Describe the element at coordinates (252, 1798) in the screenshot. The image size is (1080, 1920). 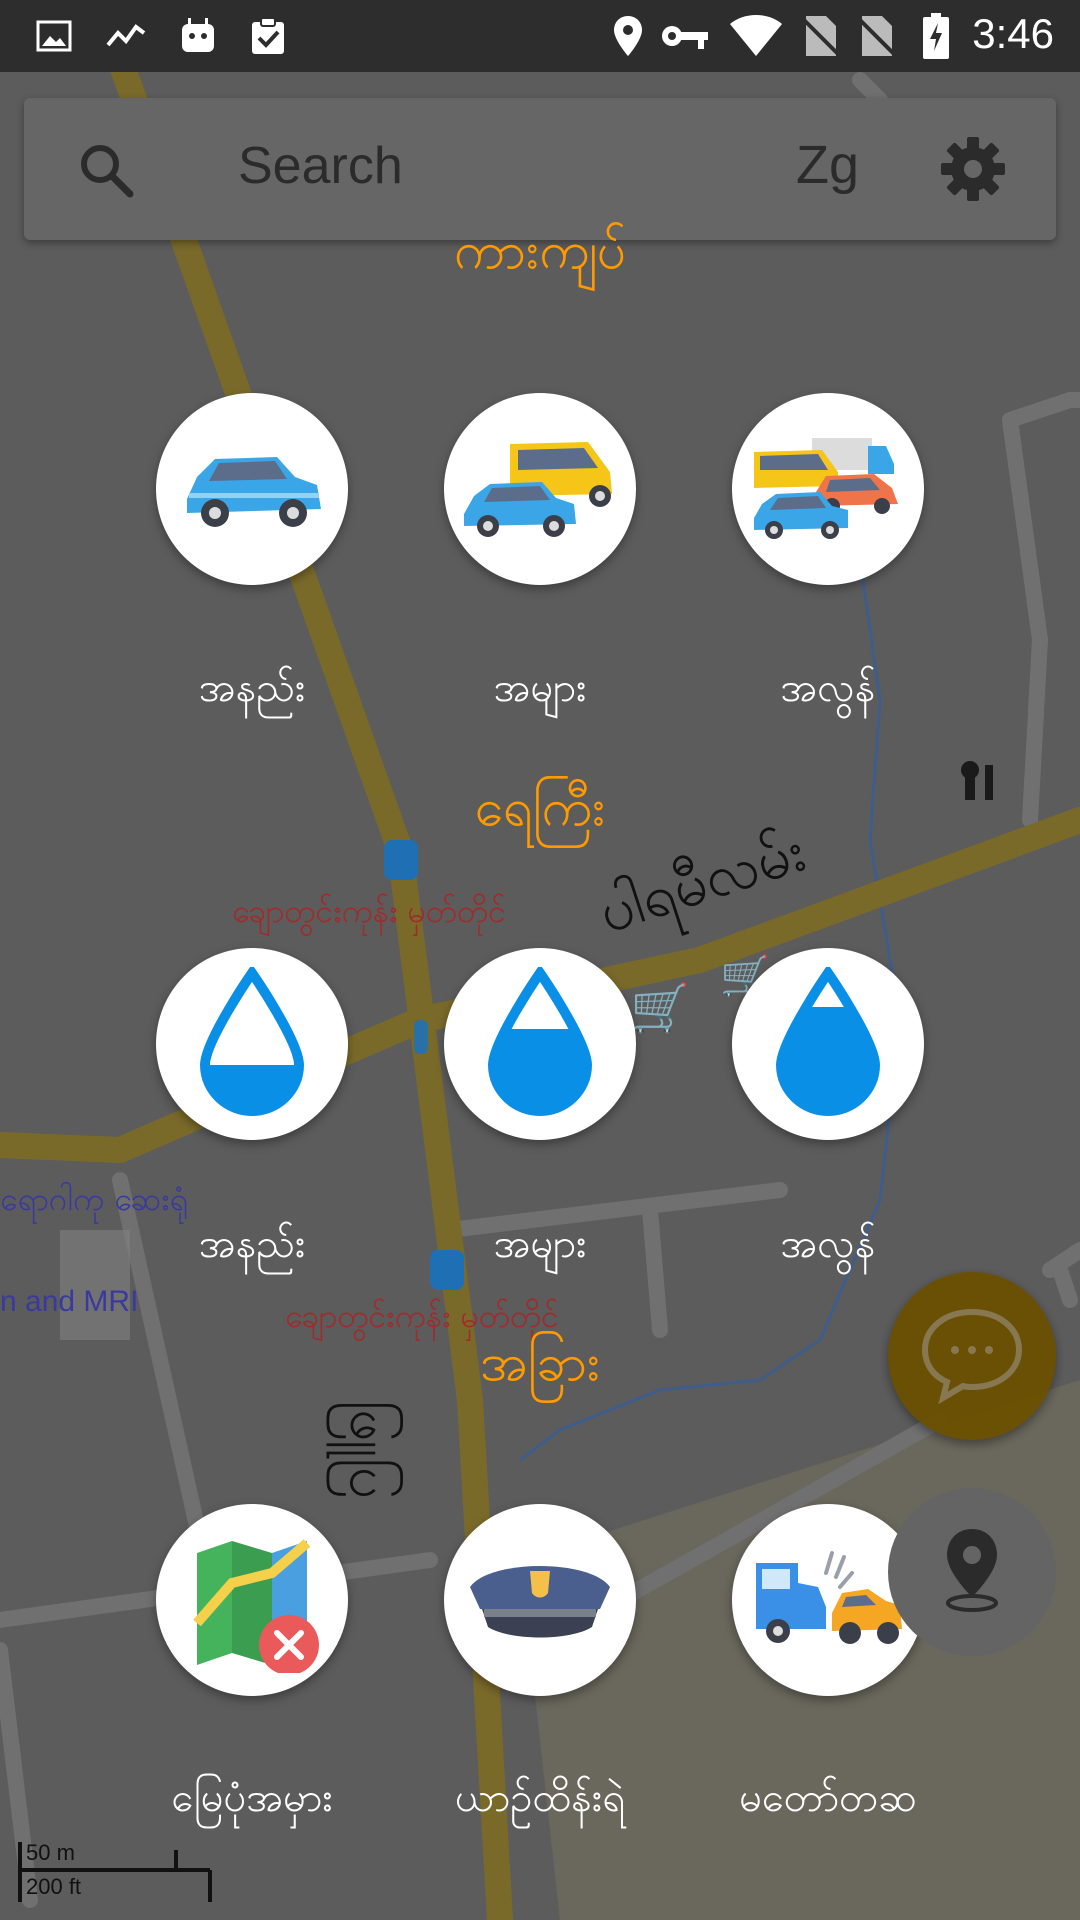
I see `map-error-label: မြေပုံအမှား` at that location.